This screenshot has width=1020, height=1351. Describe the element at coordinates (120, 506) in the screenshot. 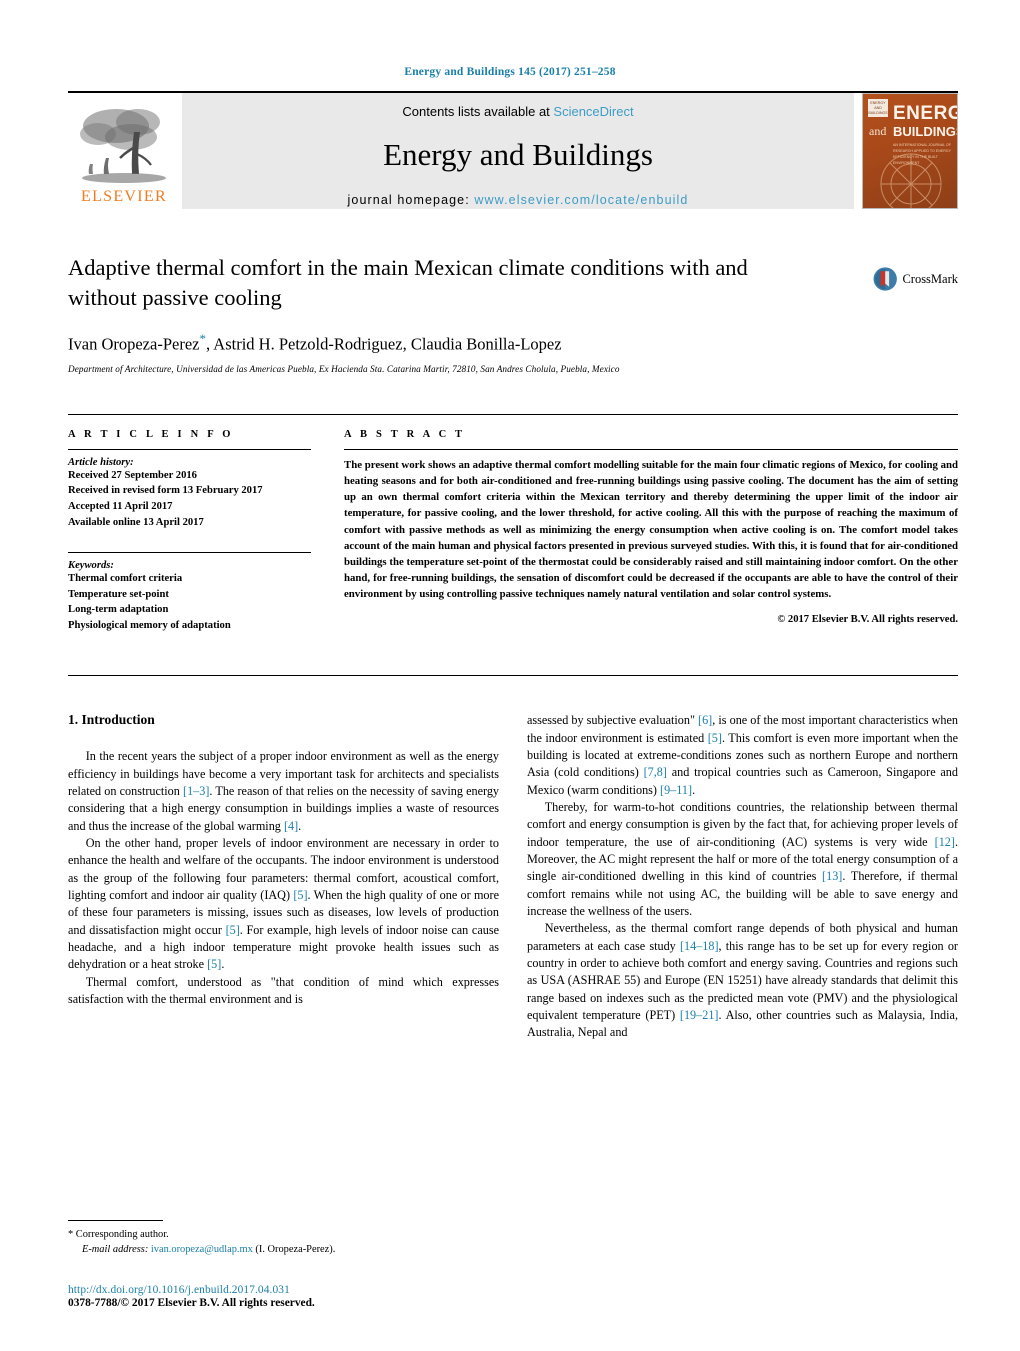

I see `history-accepted: Accepted 11 April 2017` at that location.